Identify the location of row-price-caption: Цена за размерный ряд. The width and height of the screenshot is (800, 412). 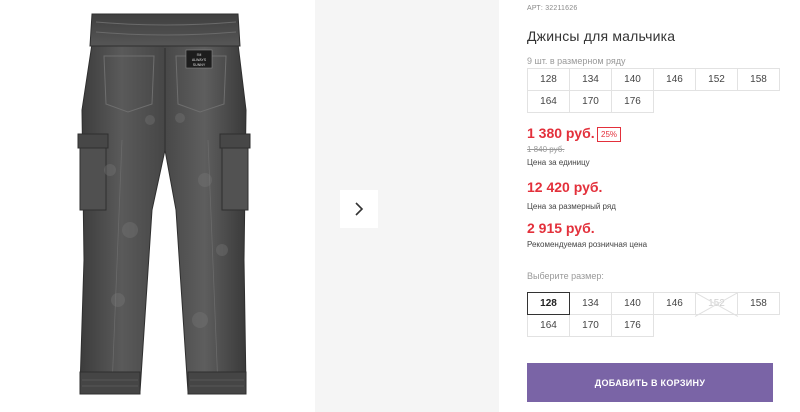
(571, 206).